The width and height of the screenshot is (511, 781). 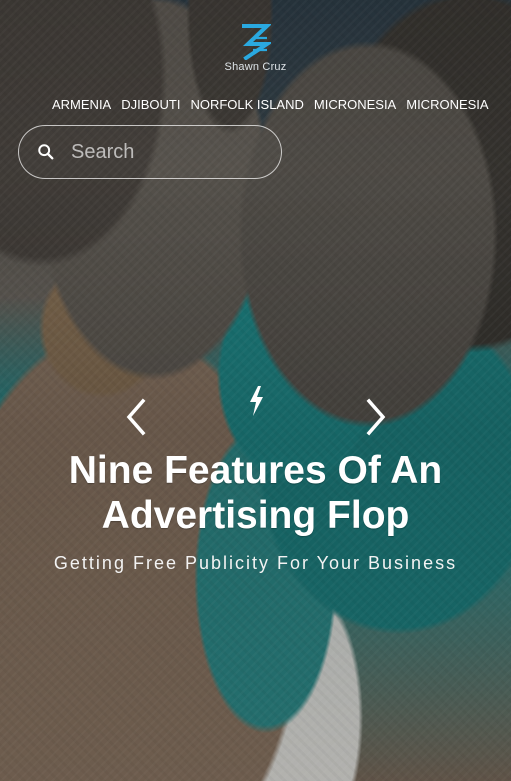 What do you see at coordinates (166, 152) in the screenshot?
I see `search-input` at bounding box center [166, 152].